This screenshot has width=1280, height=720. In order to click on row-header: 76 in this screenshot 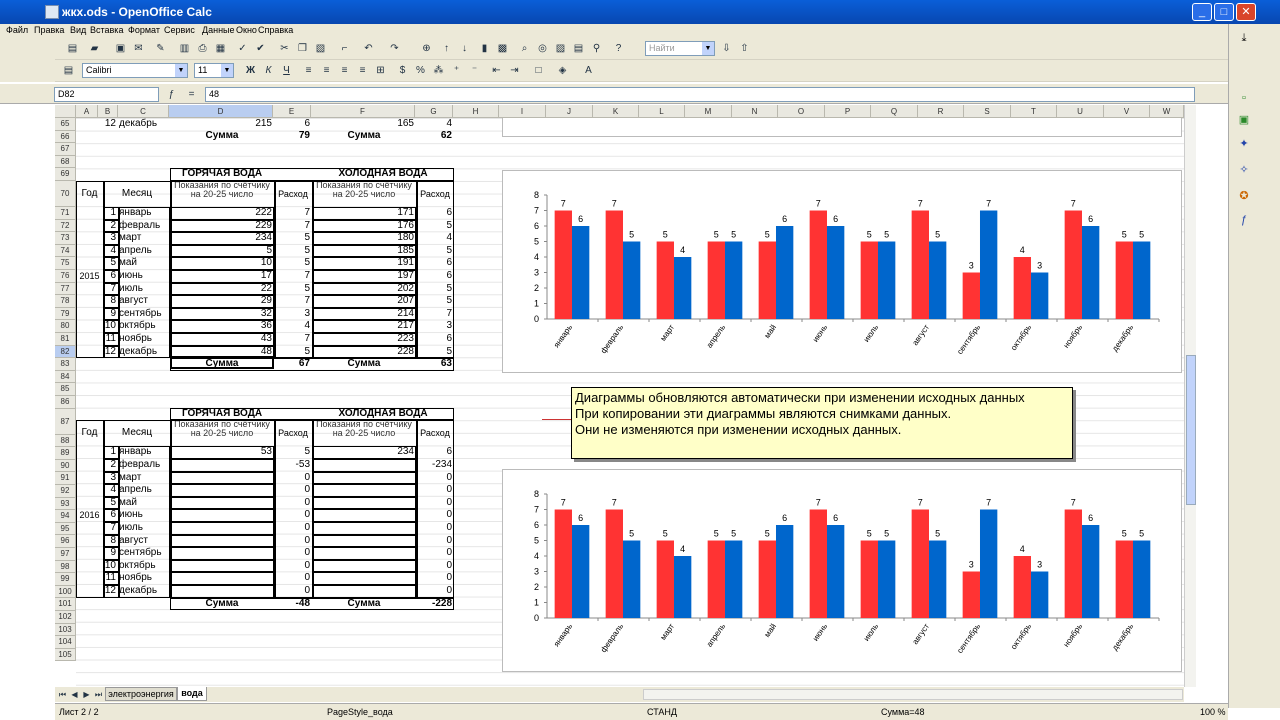, I will do `click(65, 276)`.